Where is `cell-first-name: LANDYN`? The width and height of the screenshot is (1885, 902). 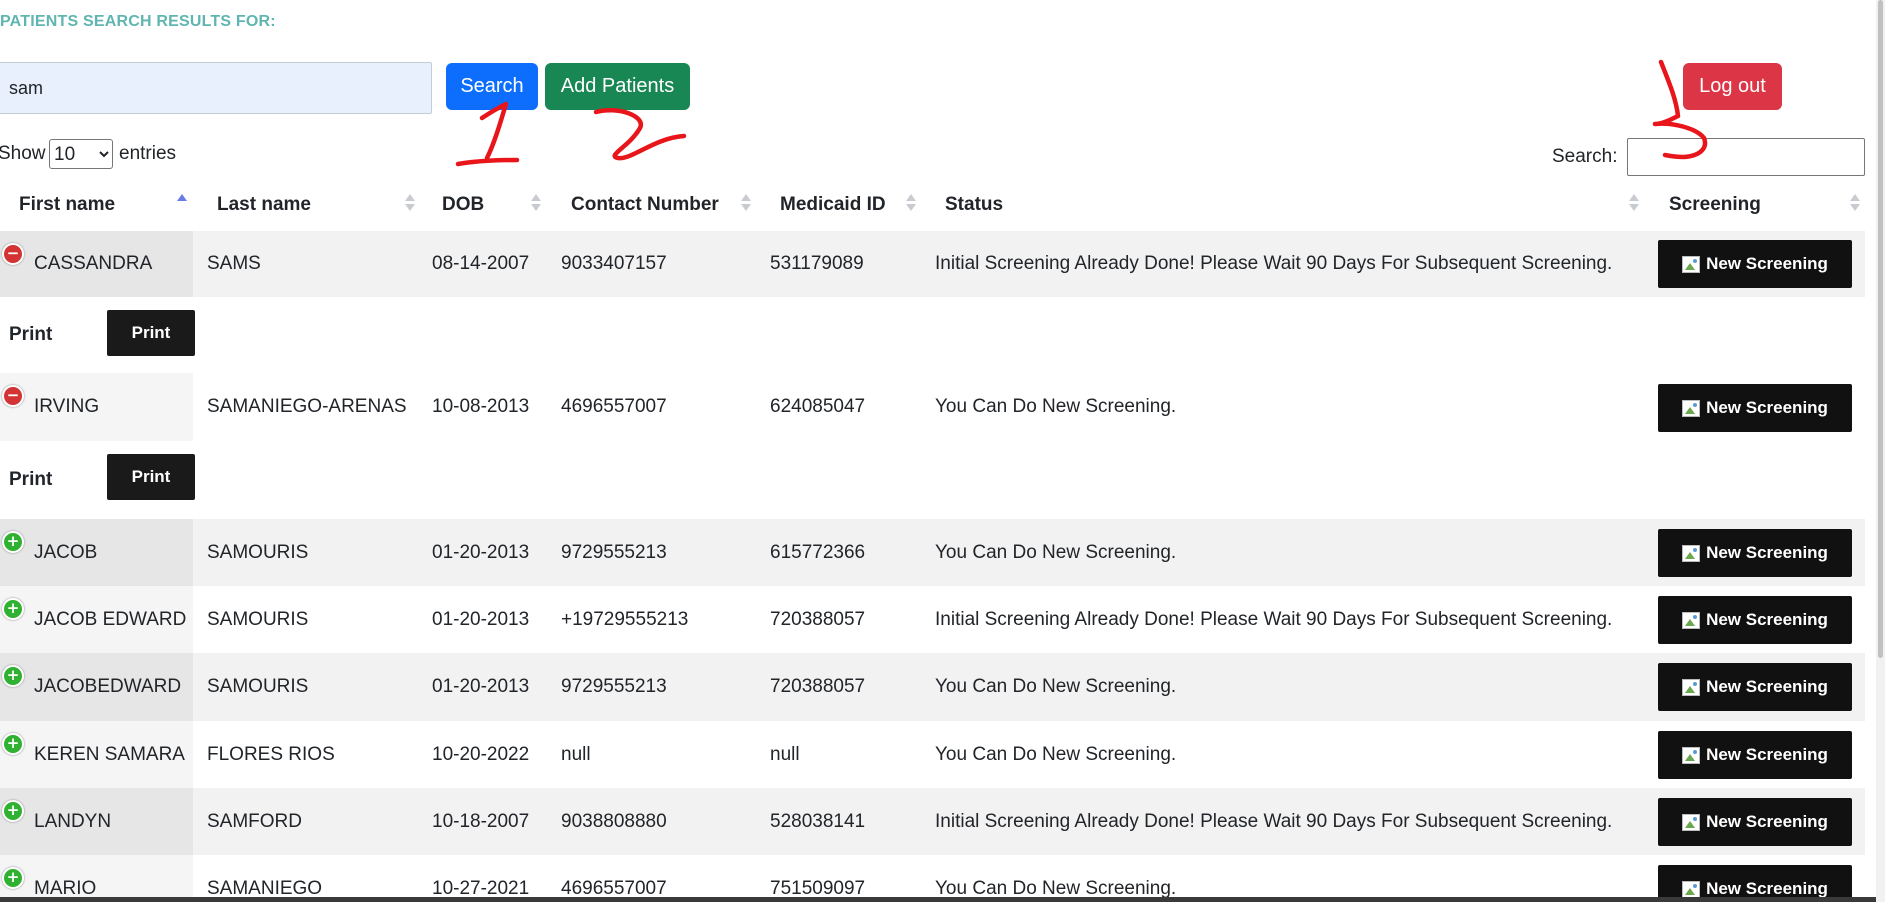
cell-first-name: LANDYN is located at coordinates (73, 821).